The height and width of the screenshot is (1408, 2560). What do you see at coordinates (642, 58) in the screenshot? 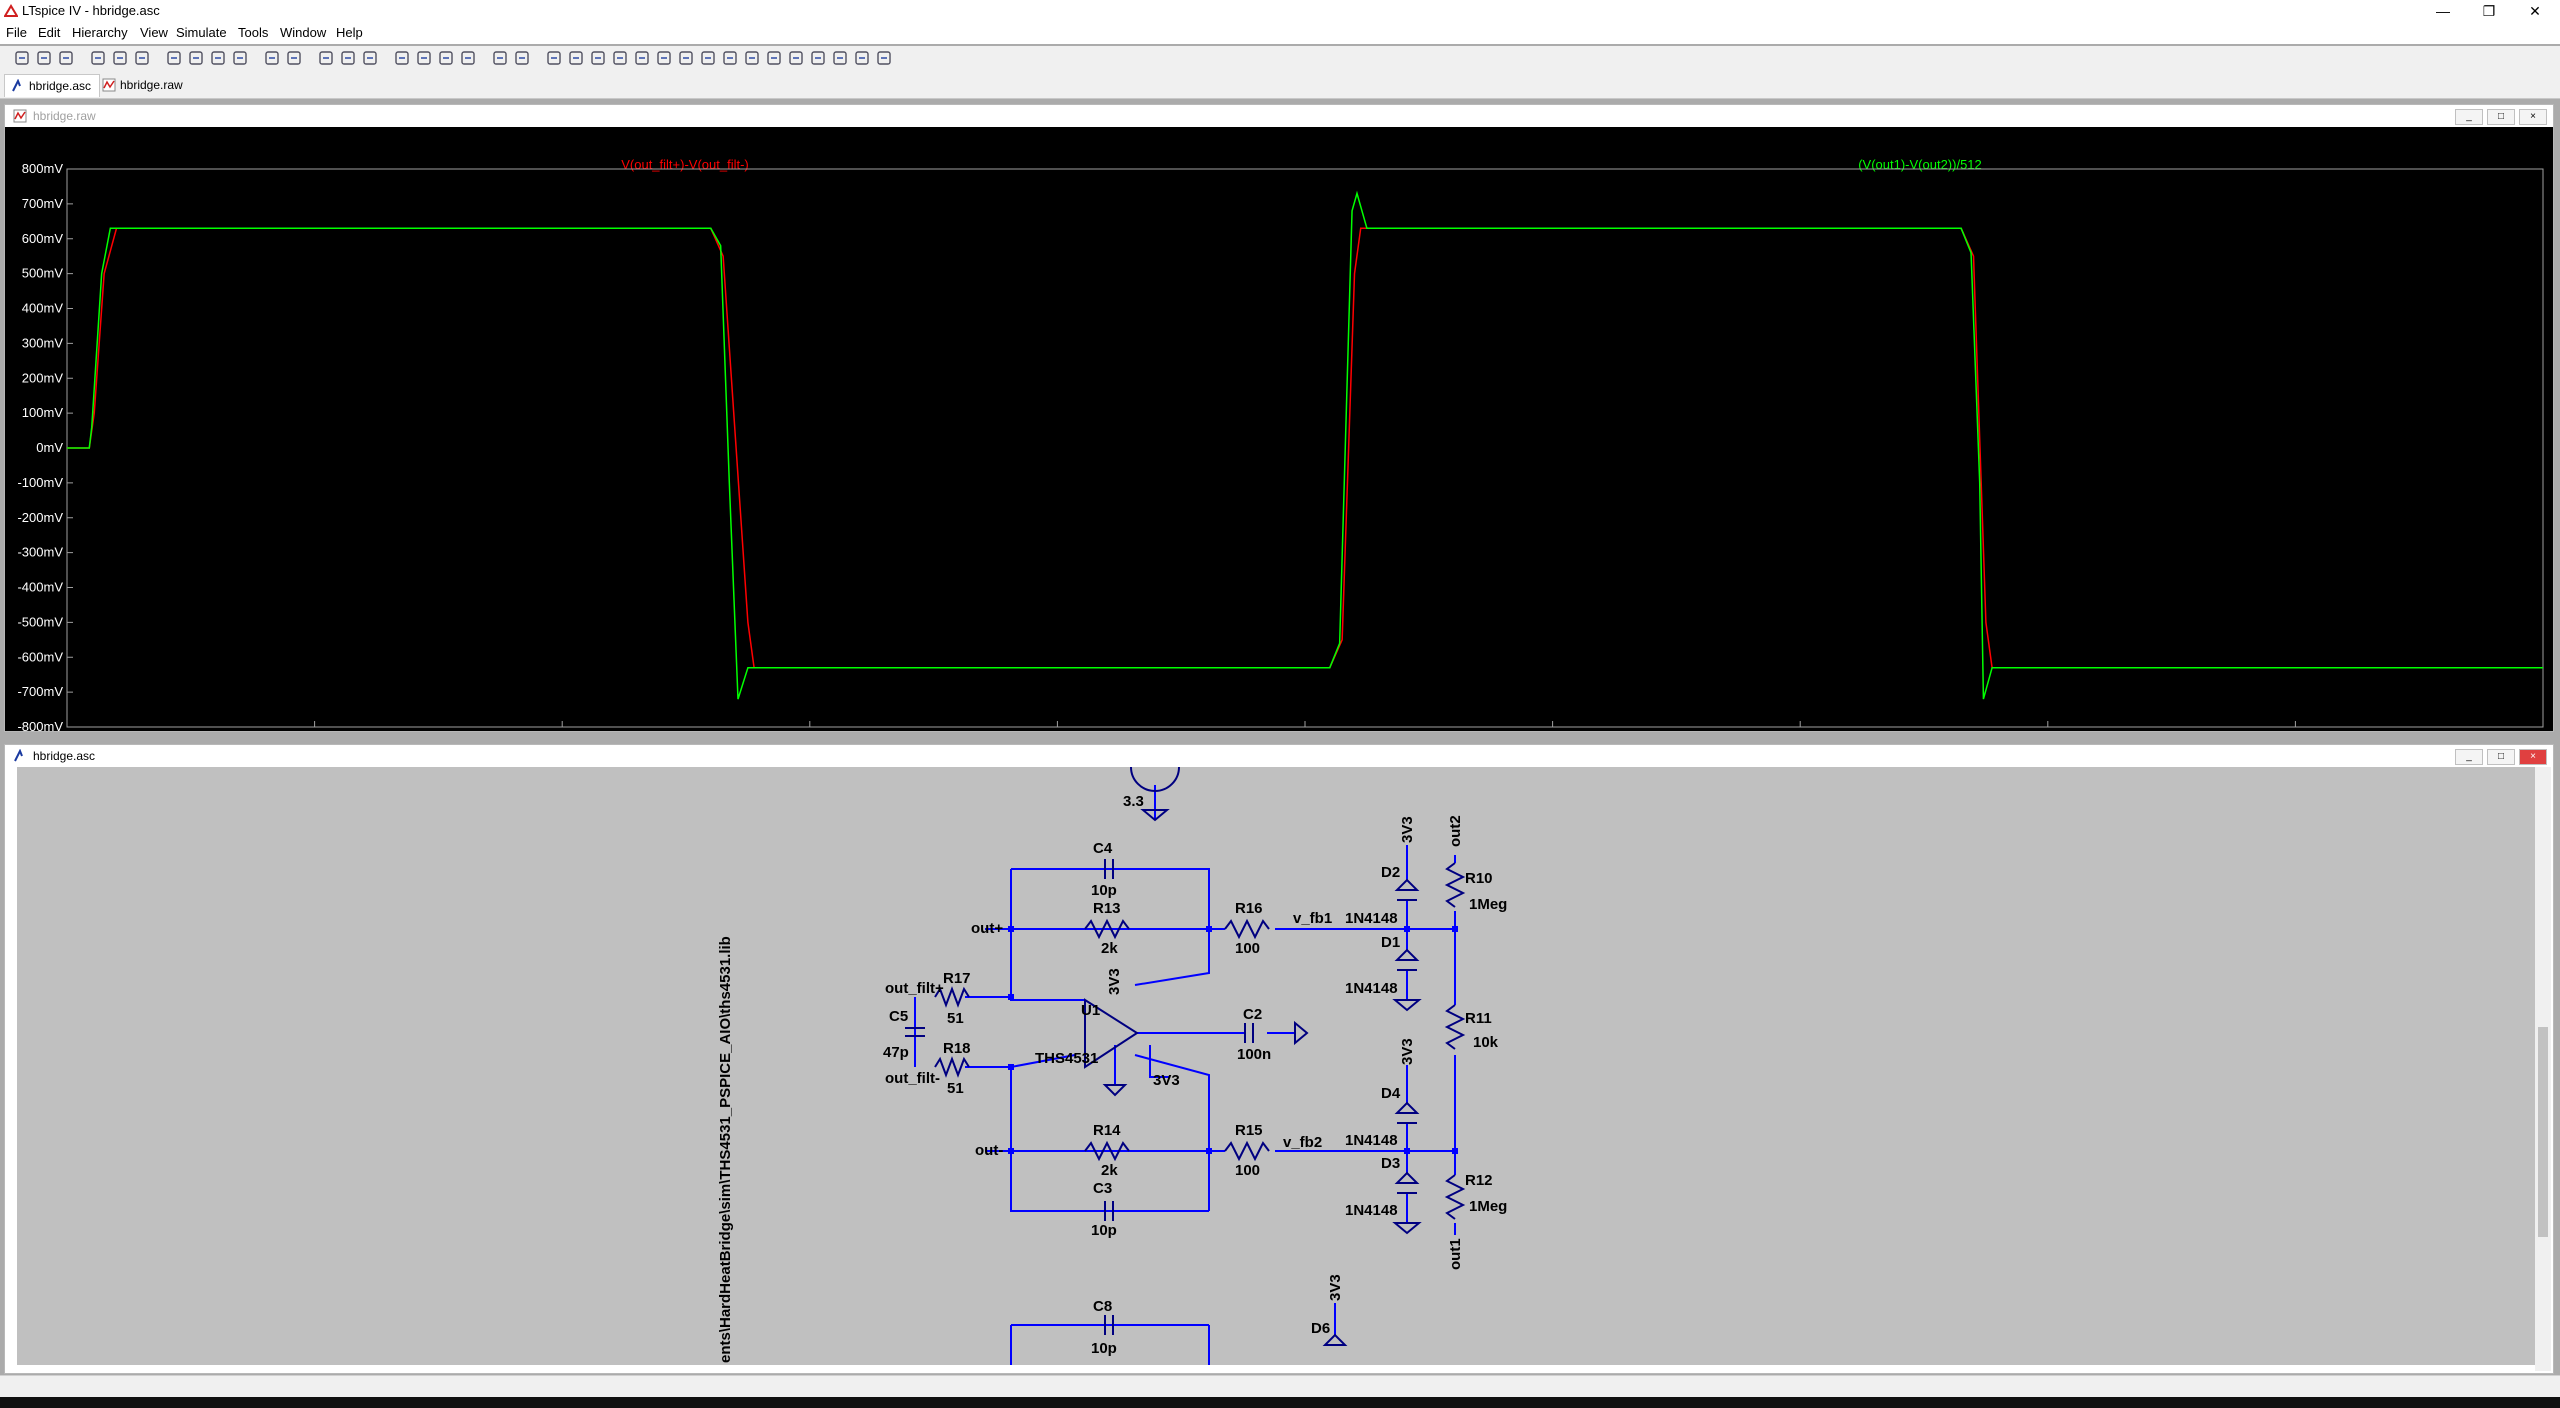
I see `capacitor-icon` at bounding box center [642, 58].